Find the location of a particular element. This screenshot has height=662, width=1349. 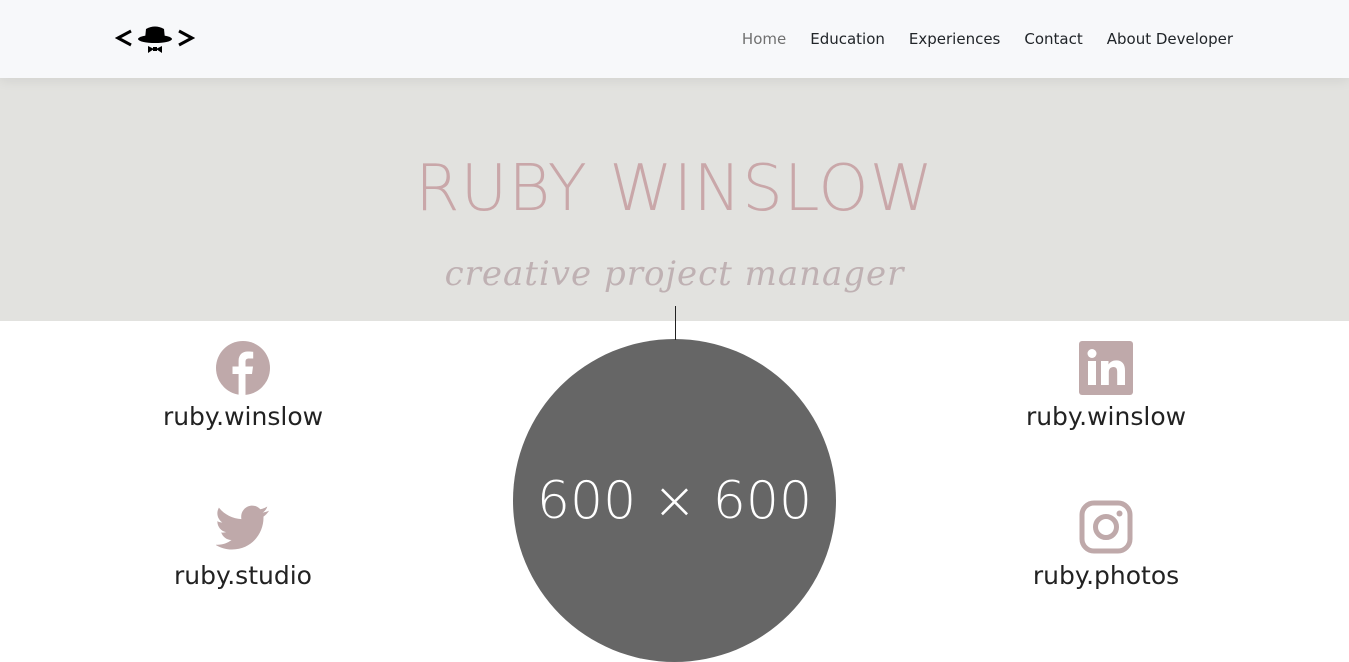

nav-experiences: Experiences is located at coordinates (954, 39).